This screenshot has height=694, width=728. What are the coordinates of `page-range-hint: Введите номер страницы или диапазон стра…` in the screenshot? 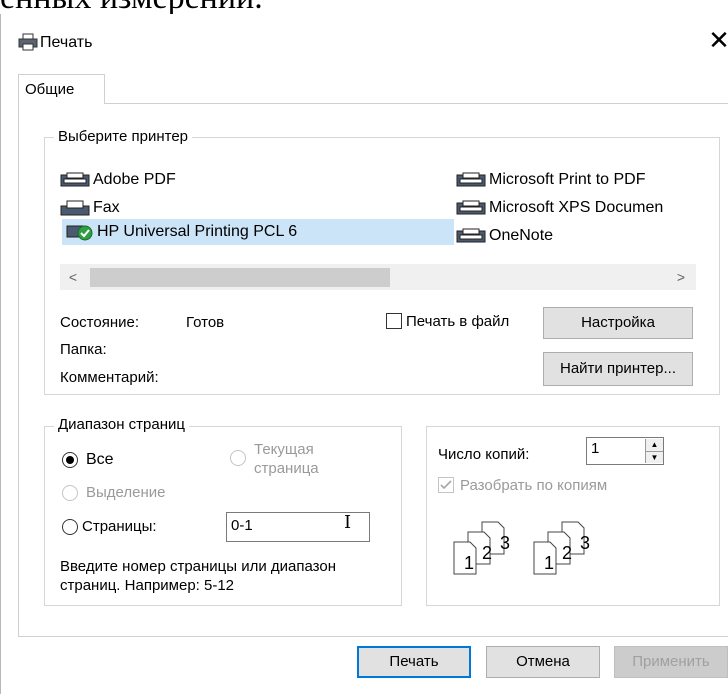 It's located at (198, 576).